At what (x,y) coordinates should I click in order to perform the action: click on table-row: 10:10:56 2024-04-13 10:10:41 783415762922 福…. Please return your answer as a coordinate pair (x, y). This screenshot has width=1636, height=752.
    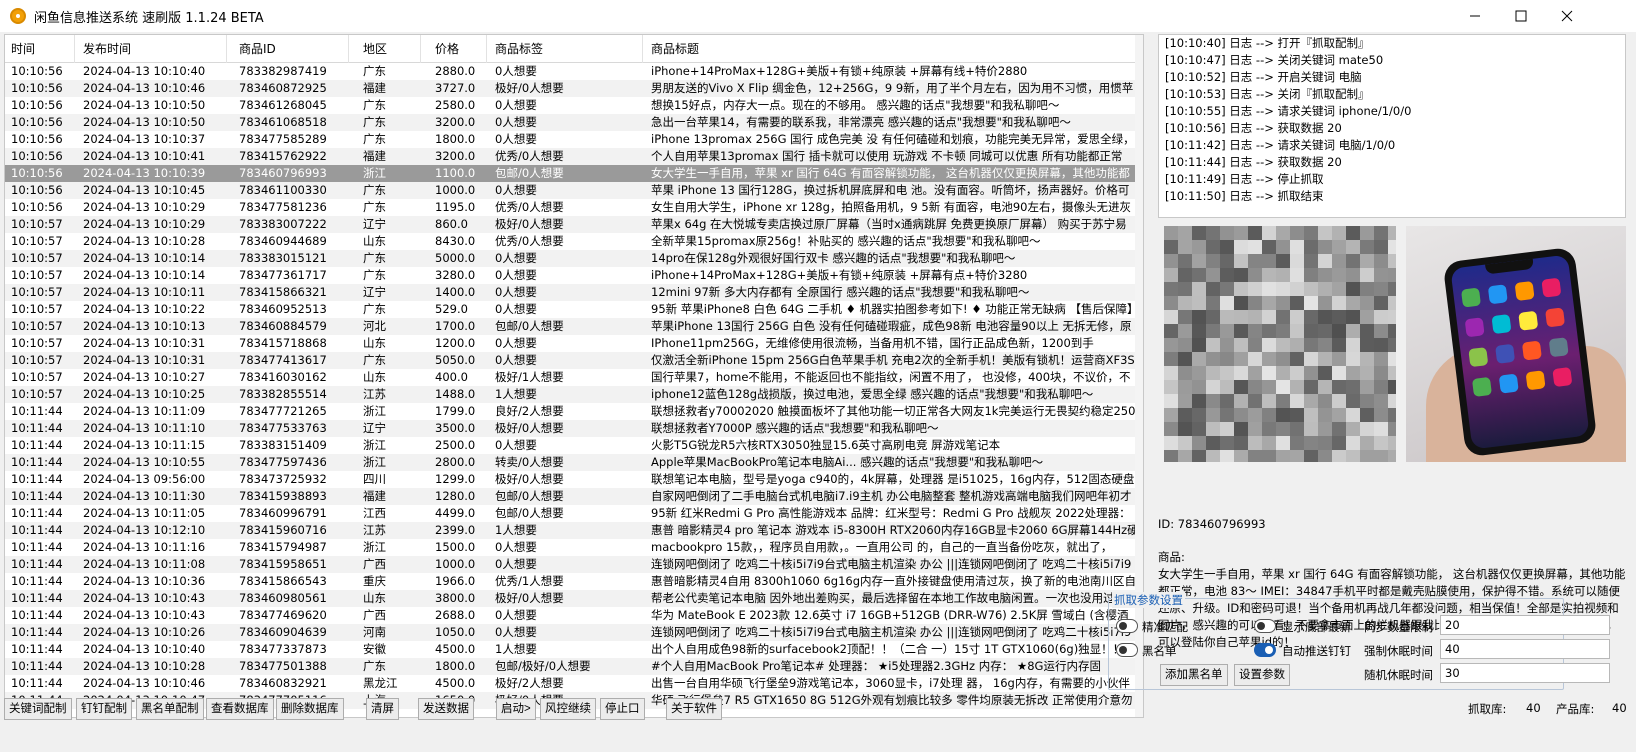
    Looking at the image, I should click on (574, 156).